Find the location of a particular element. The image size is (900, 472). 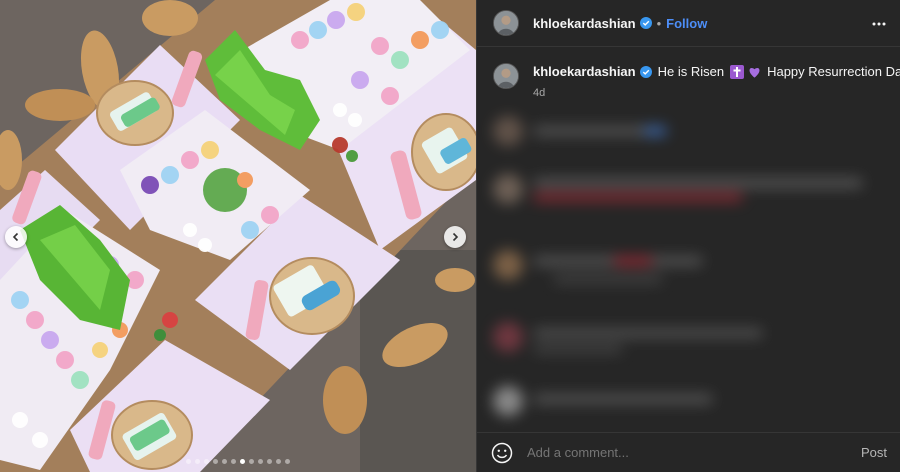

emoji-picker-button is located at coordinates (502, 453).